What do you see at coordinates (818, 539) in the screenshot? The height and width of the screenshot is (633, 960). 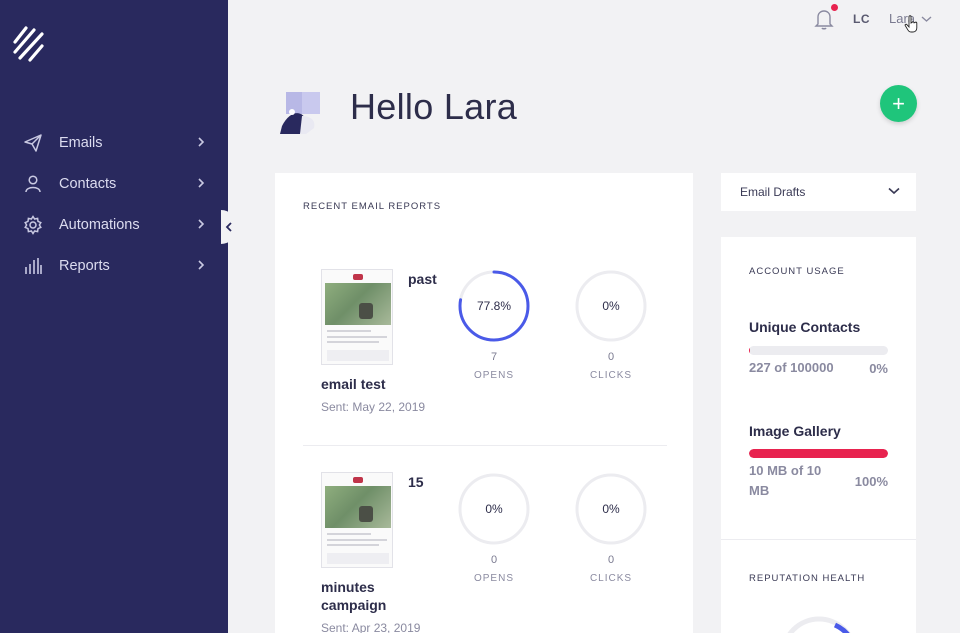 I see `divider` at bounding box center [818, 539].